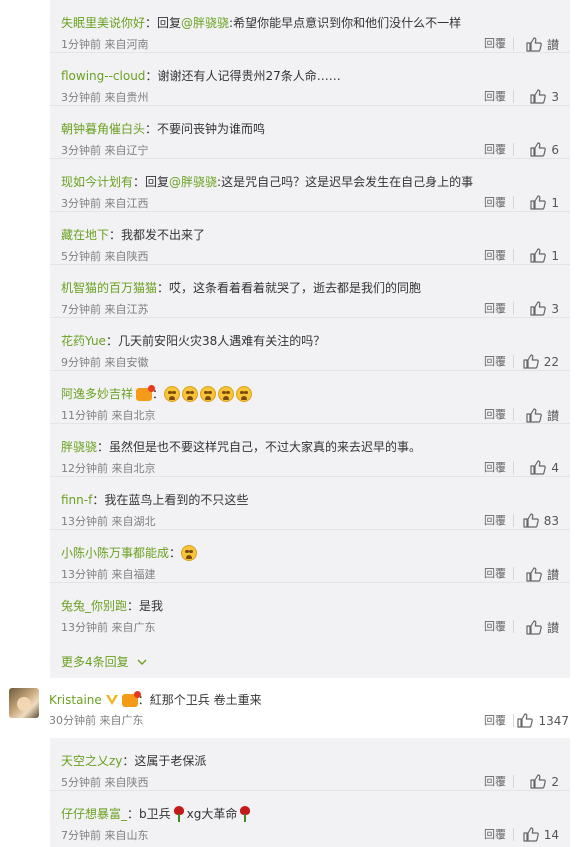 The width and height of the screenshot is (580, 847). What do you see at coordinates (157, 235) in the screenshot?
I see `reply-text: ：我都发不出来了` at bounding box center [157, 235].